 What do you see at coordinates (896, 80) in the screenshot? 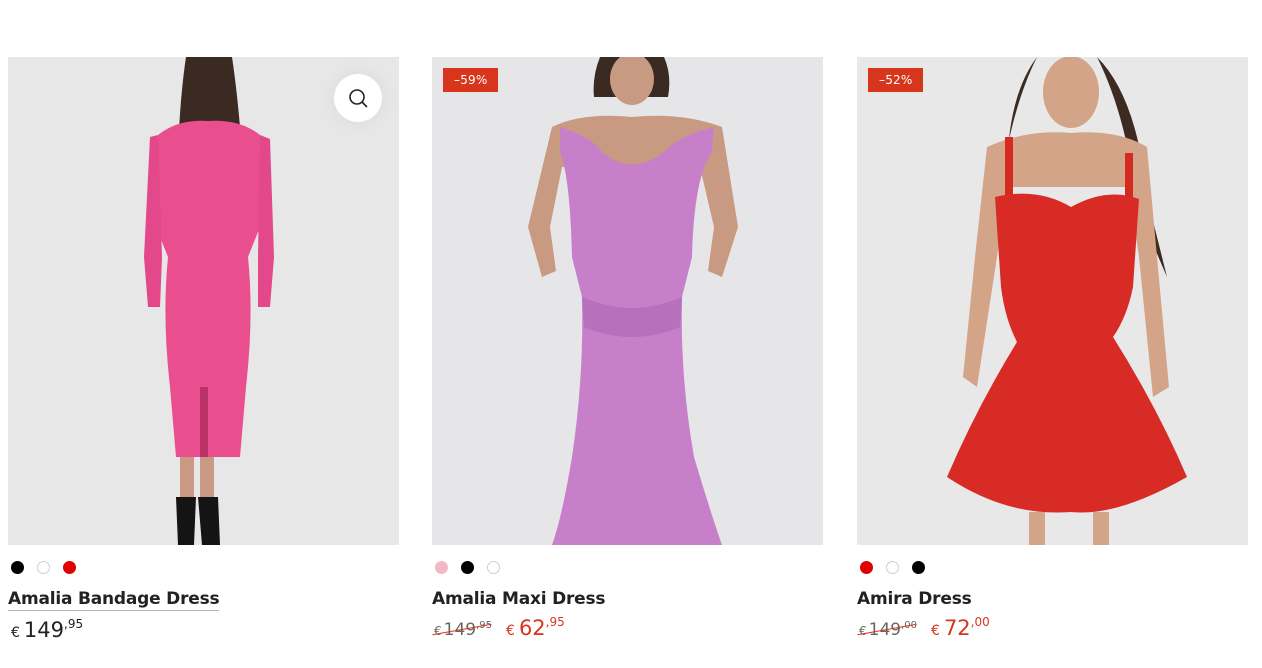
I see `discount-badge: –52%` at bounding box center [896, 80].